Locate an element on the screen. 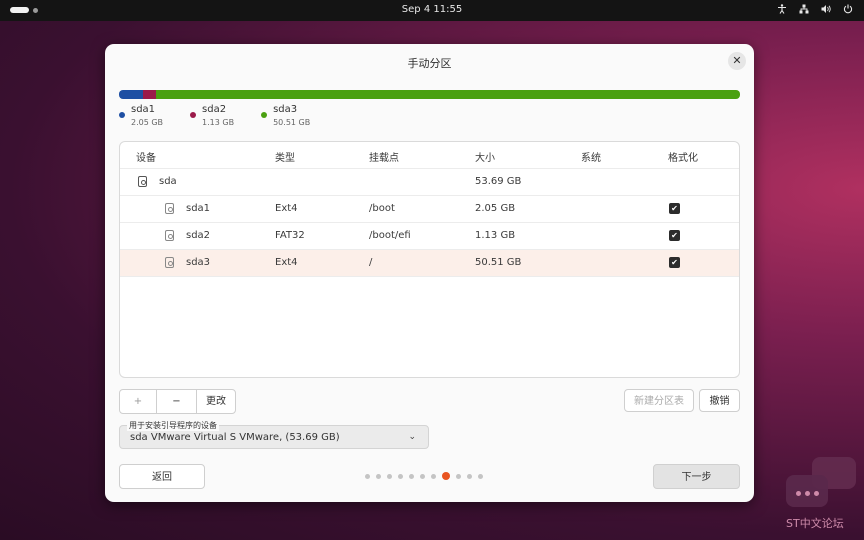 The height and width of the screenshot is (540, 864). new-partition-table-button: 新建分区表 is located at coordinates (659, 400).